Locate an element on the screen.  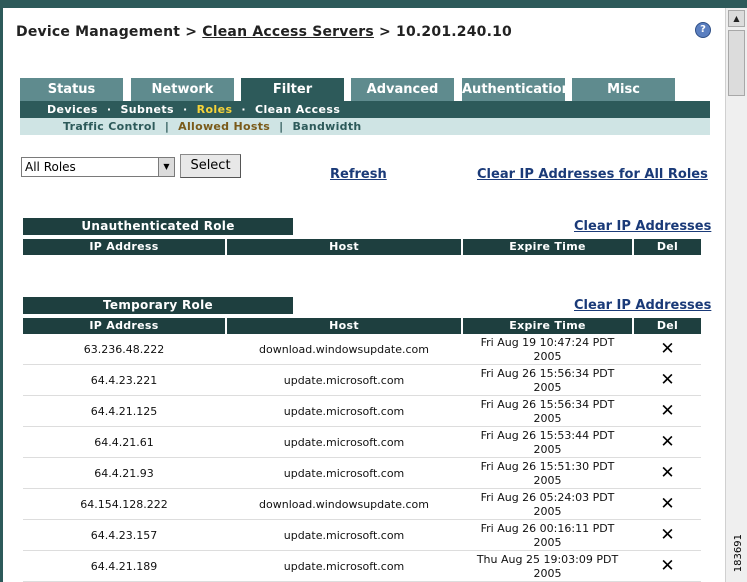
clear-all-roles-link: Clear IP Addresses for All Roles is located at coordinates (592, 174).